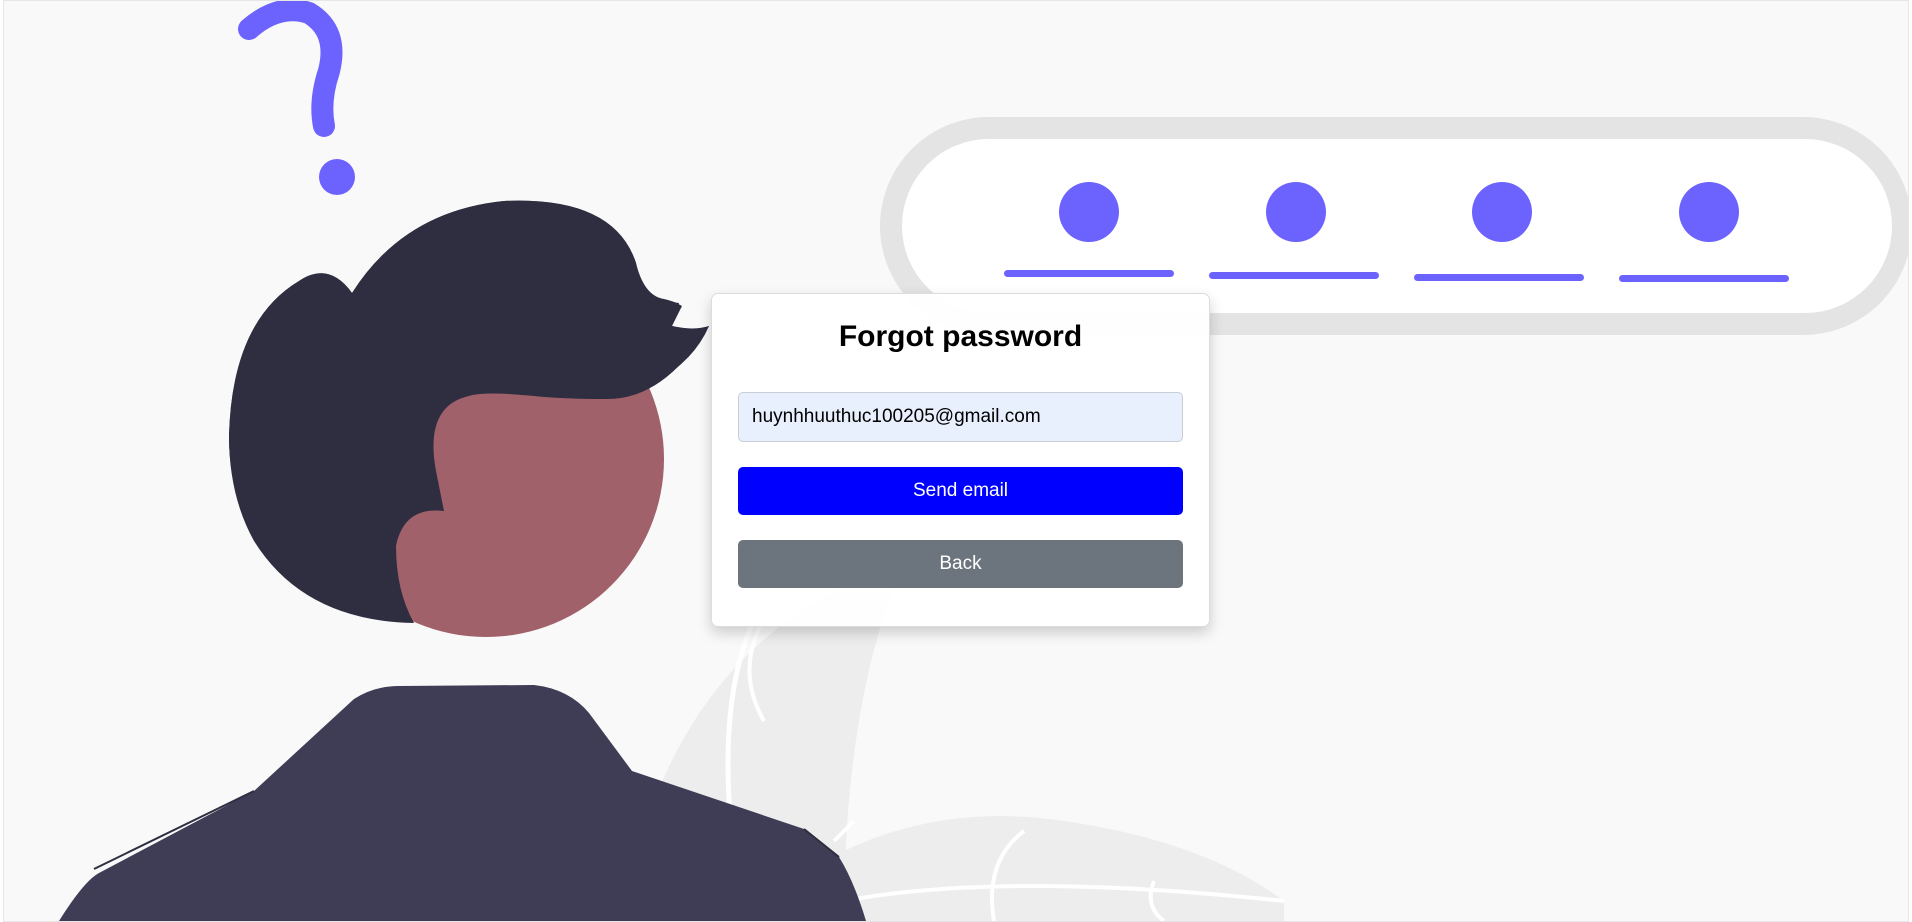 The image size is (1912, 922). I want to click on page-title: Forgot password, so click(960, 336).